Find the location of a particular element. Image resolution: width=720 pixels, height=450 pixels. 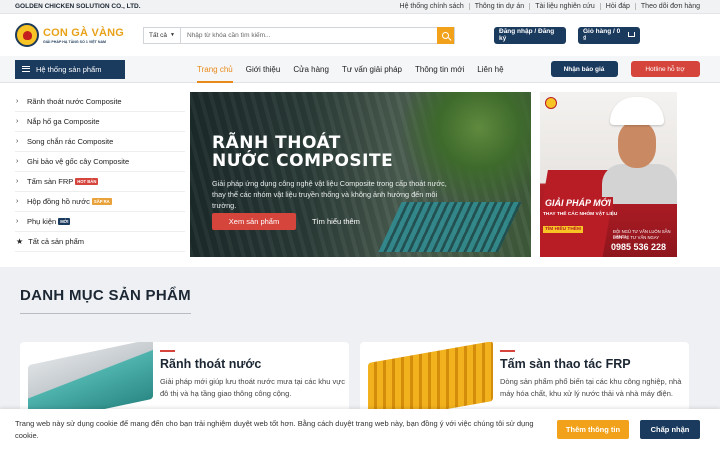

search-category-label: Tất cả is located at coordinates (158, 35).